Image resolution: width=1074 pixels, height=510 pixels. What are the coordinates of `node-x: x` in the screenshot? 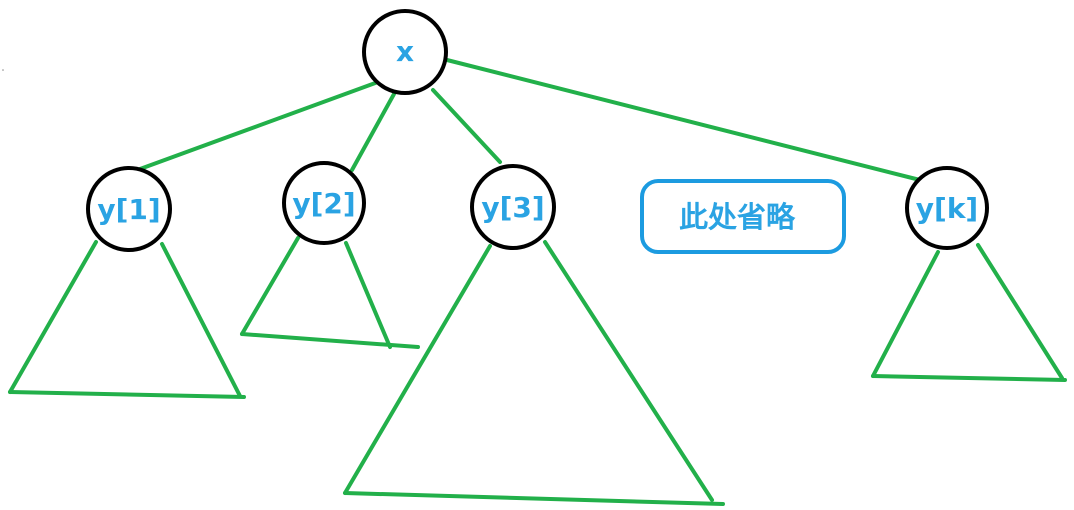 It's located at (405, 52).